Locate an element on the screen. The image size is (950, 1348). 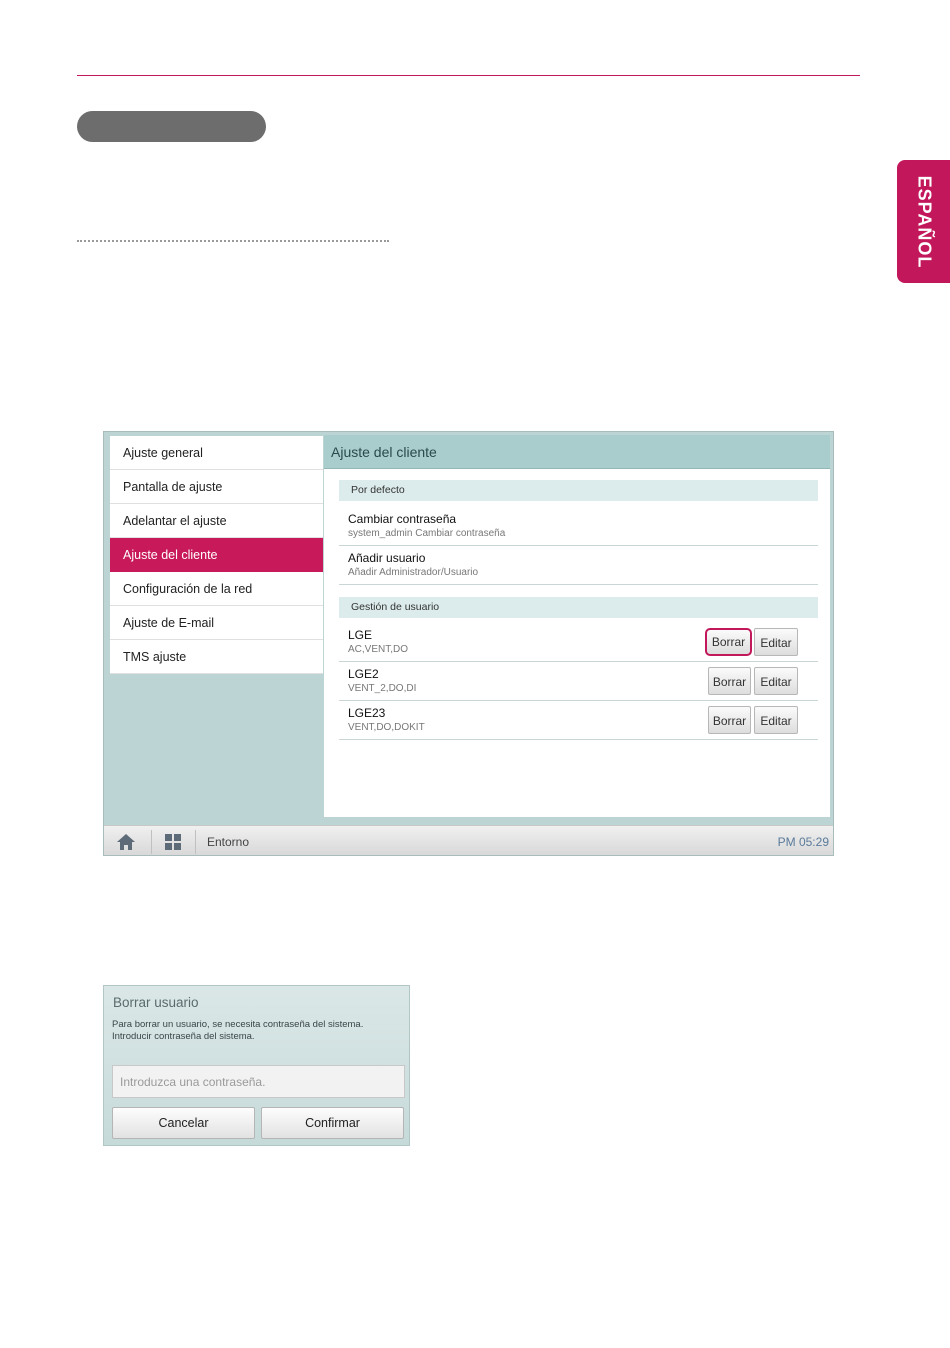
user-row: LGE AC,VENT,DO Borrar Editar is located at coordinates (578, 642).